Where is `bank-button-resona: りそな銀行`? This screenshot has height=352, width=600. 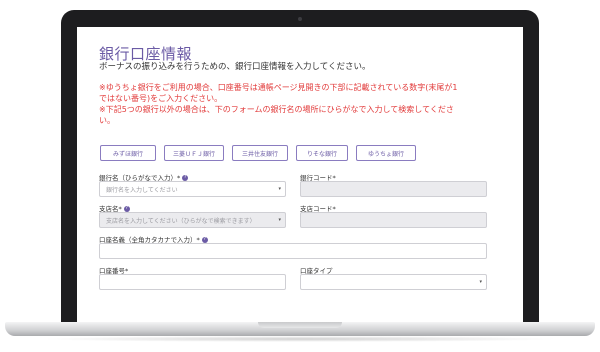 bank-button-resona: りそな銀行 is located at coordinates (322, 153).